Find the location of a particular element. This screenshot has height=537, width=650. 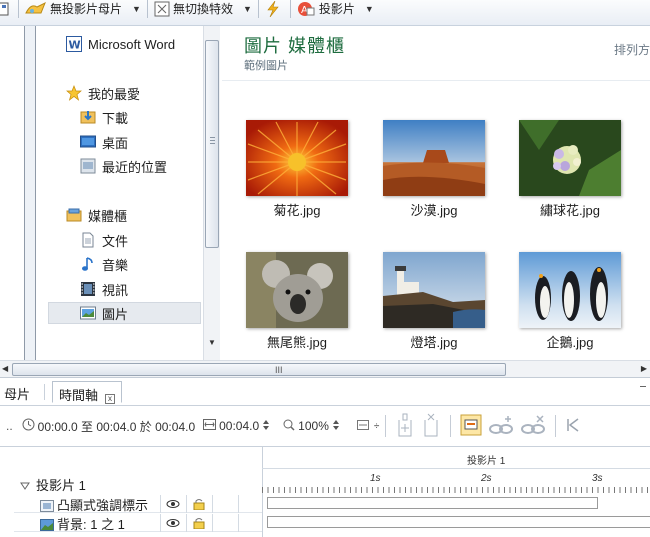

image-caption: 沙漠.jpg is located at coordinates (434, 209).